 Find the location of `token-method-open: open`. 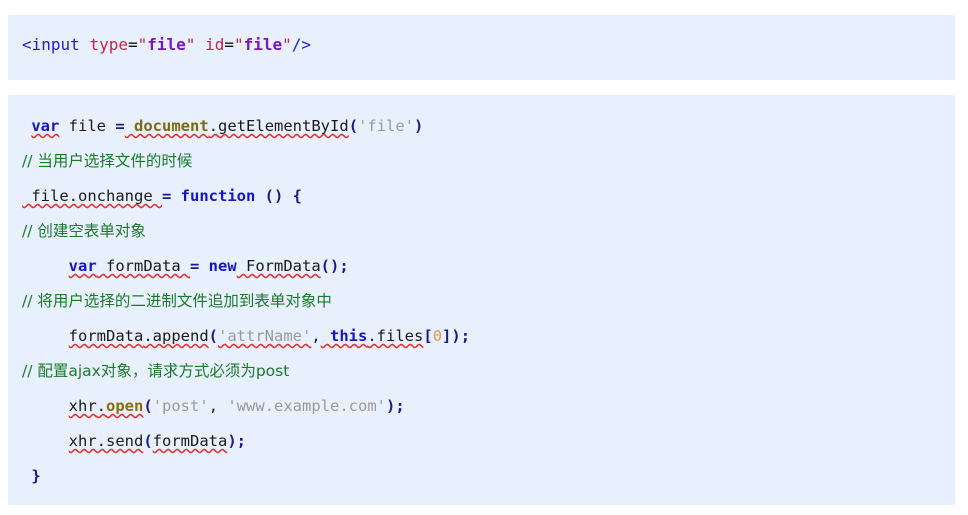

token-method-open: open is located at coordinates (125, 406).